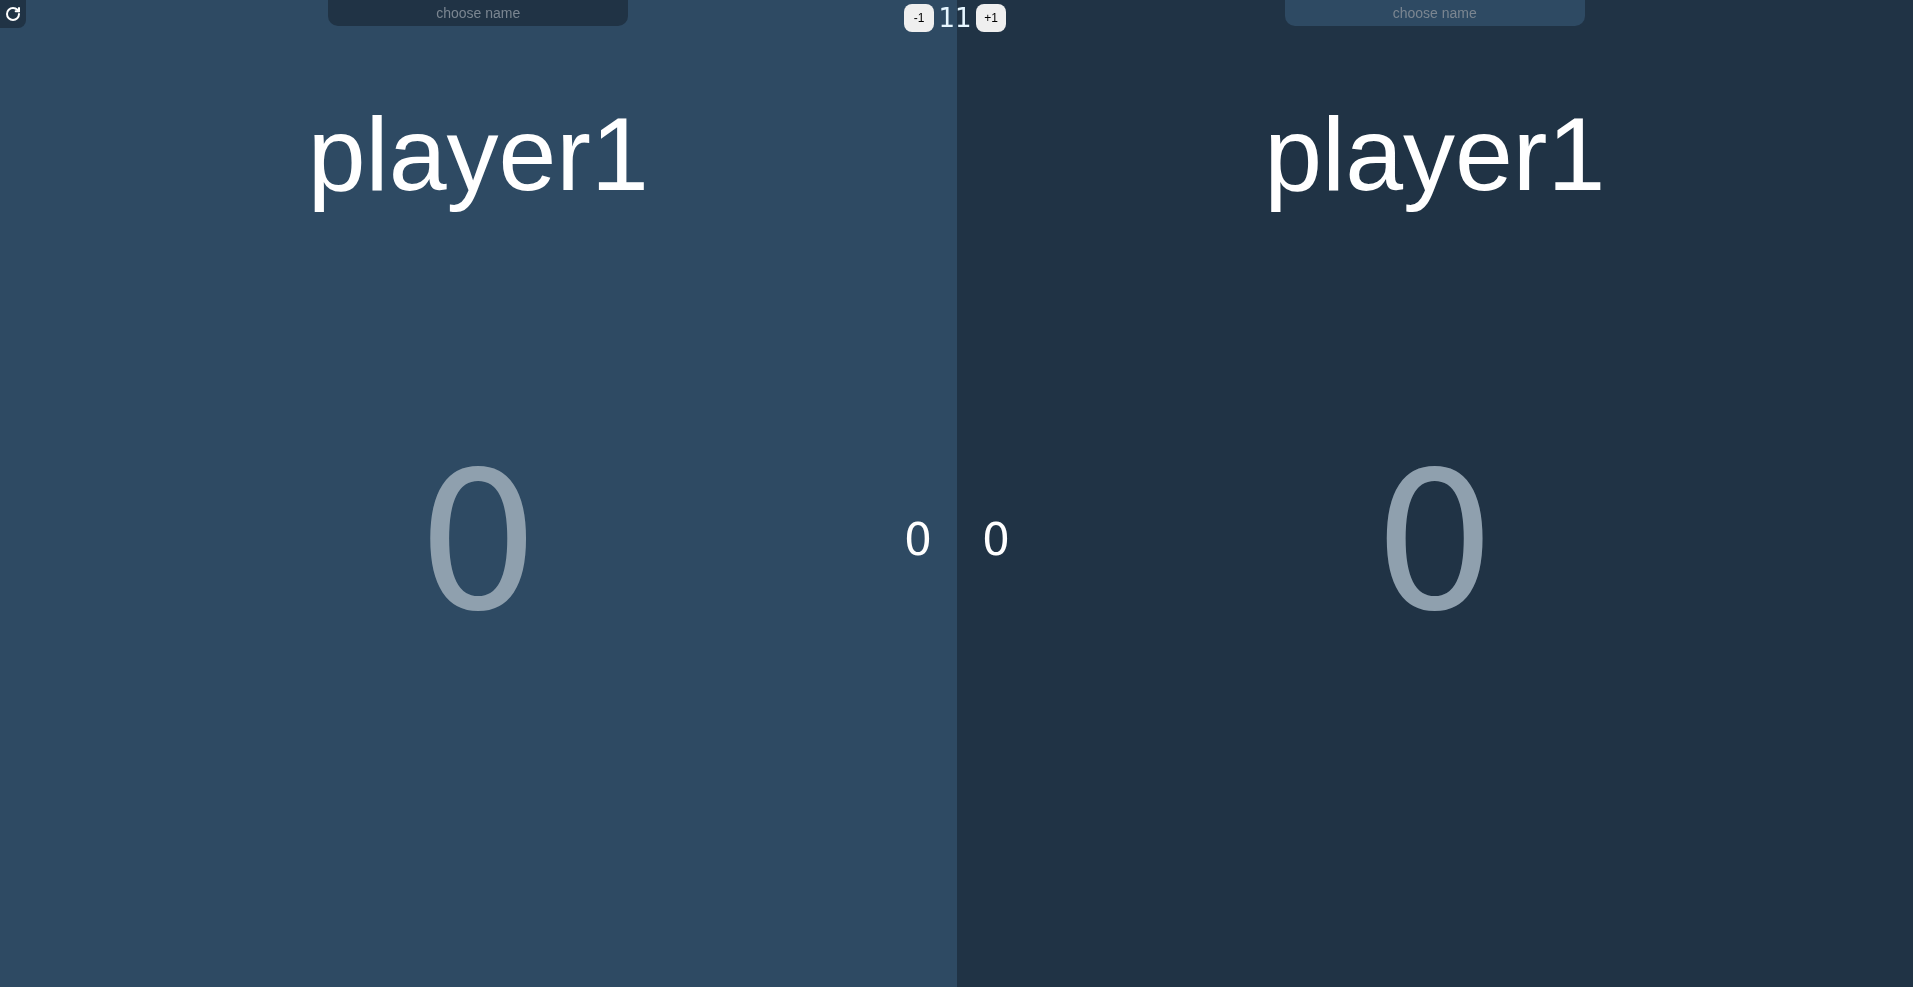 The image size is (1913, 987). Describe the element at coordinates (991, 18) in the screenshot. I see `increment-button: +1` at that location.